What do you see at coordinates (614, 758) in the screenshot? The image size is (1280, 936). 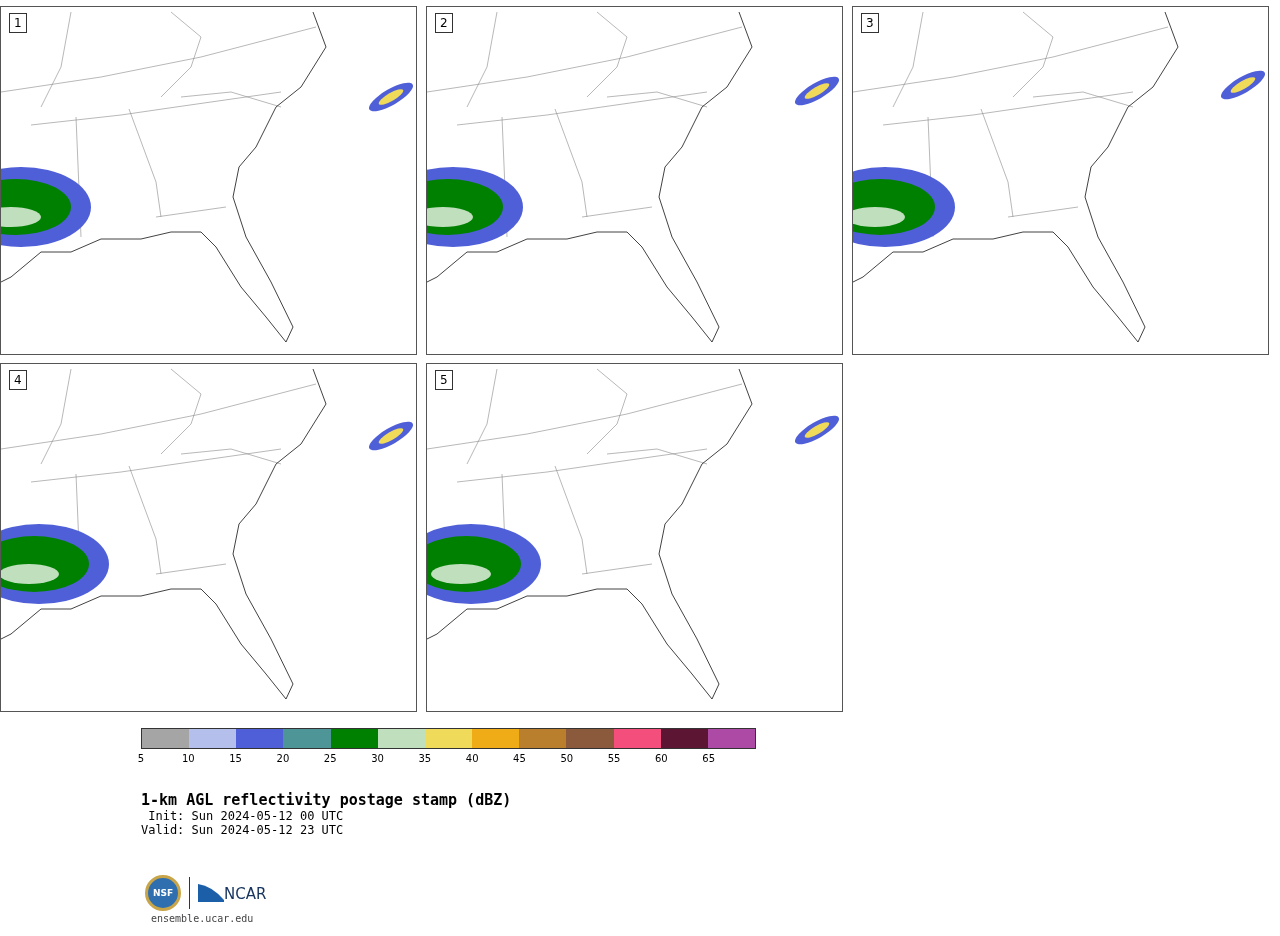 I see `tick-label: 55` at bounding box center [614, 758].